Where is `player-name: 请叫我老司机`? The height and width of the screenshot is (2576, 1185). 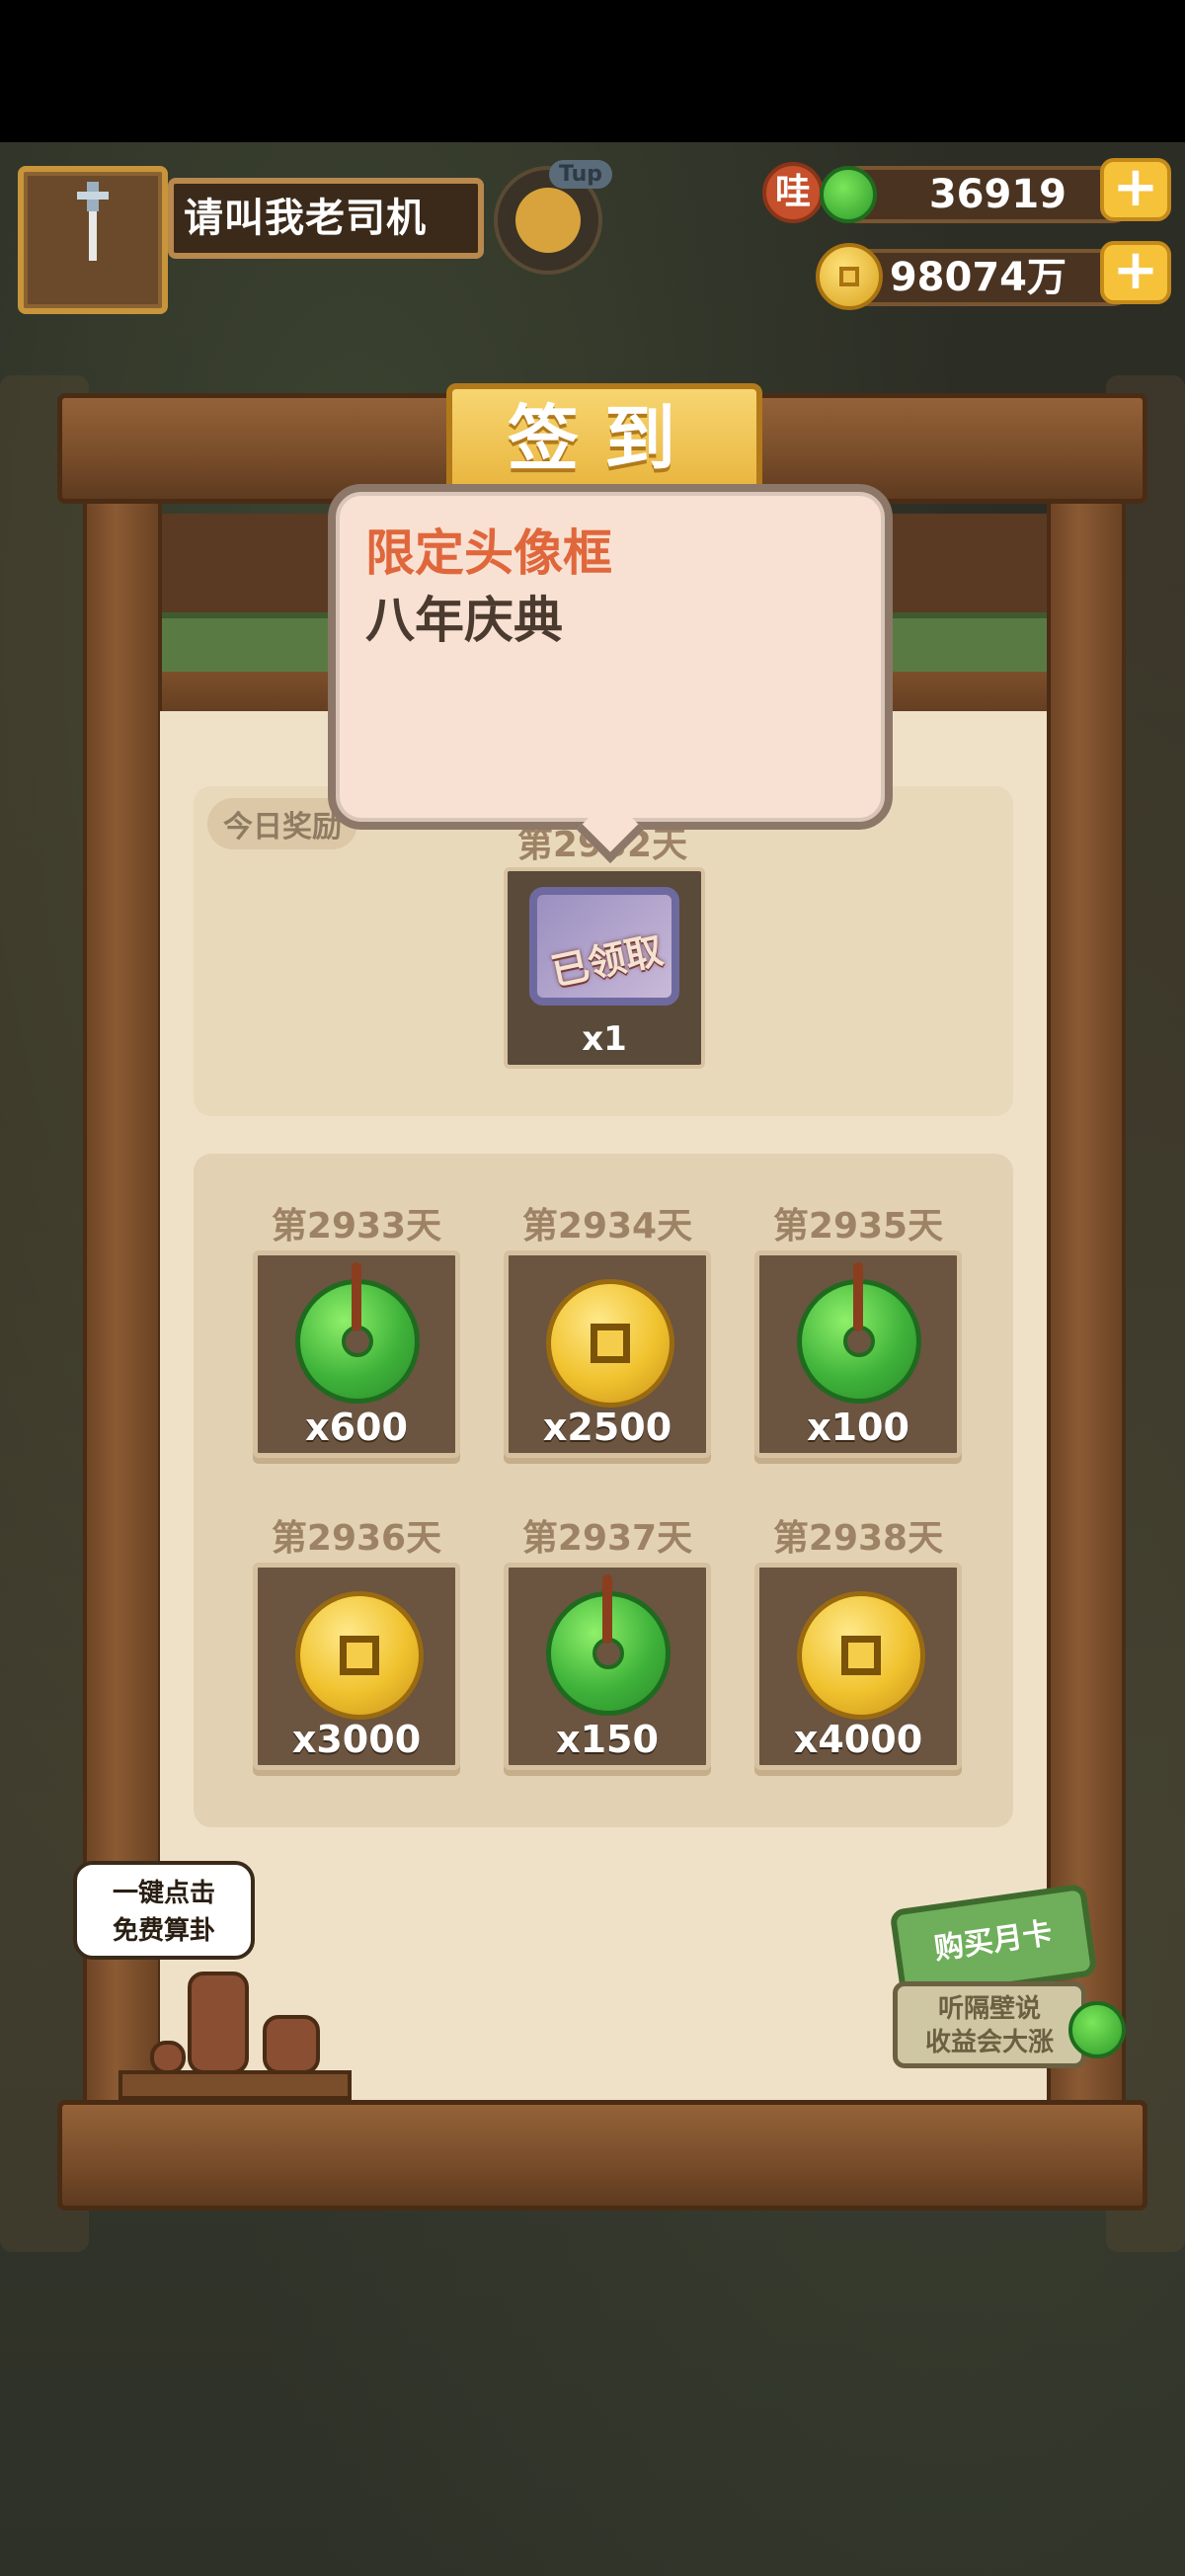
player-name: 请叫我老司机 is located at coordinates (326, 218).